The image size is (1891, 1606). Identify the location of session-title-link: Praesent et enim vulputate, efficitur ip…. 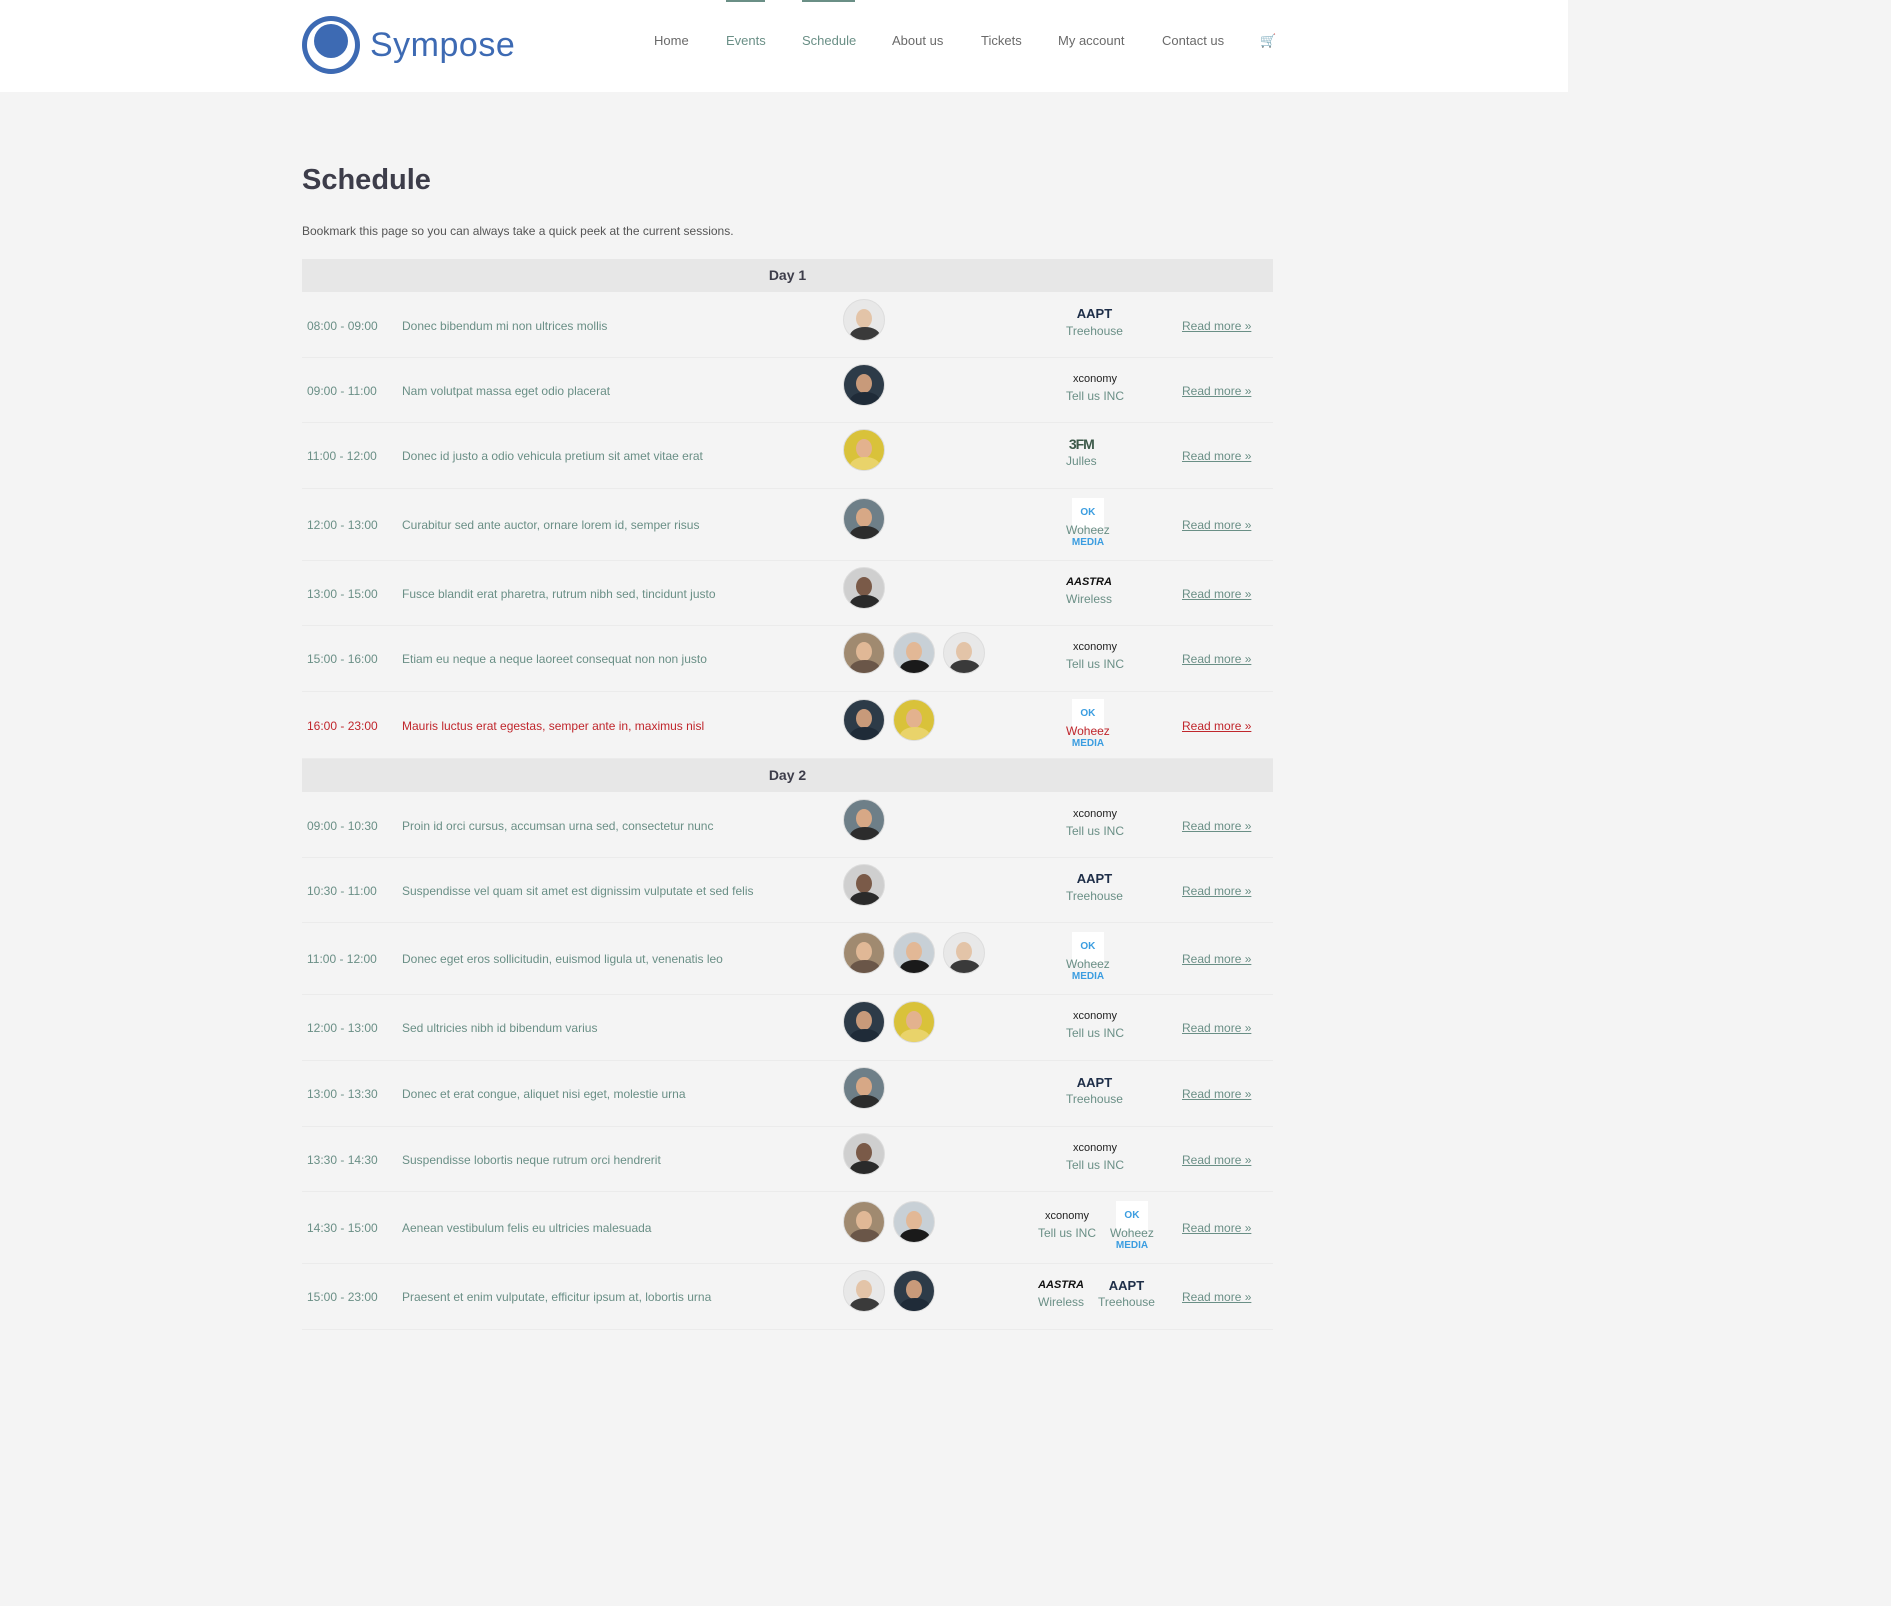
(556, 1297).